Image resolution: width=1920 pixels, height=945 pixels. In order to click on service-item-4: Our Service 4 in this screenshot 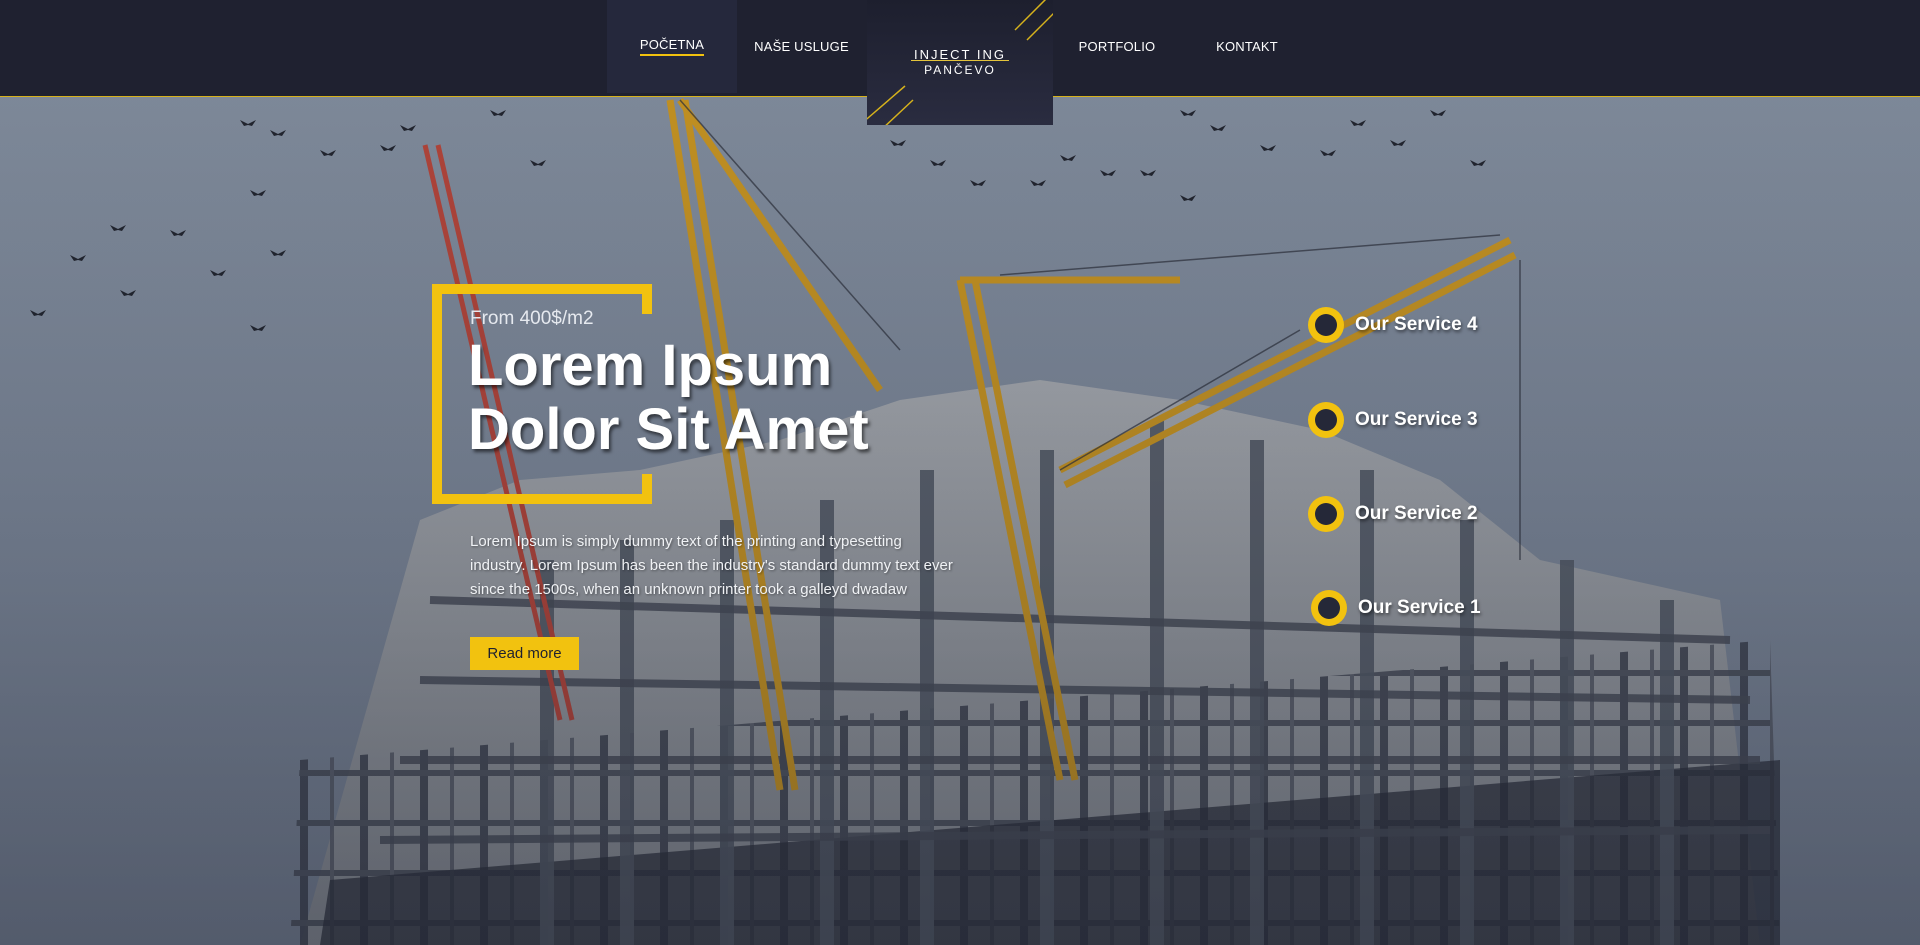, I will do `click(1393, 325)`.